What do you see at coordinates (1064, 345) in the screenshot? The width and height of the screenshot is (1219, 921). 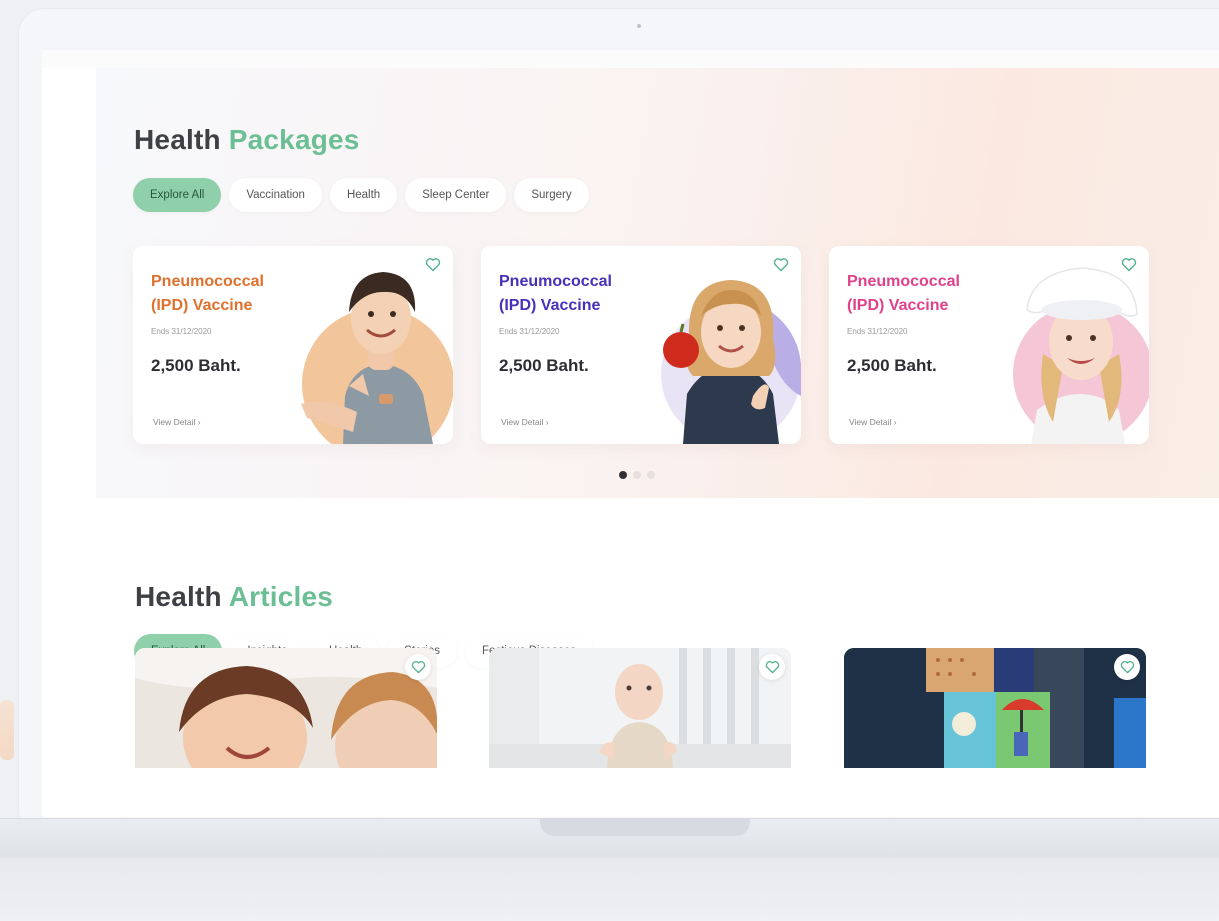 I see `girl-hat-icon` at bounding box center [1064, 345].